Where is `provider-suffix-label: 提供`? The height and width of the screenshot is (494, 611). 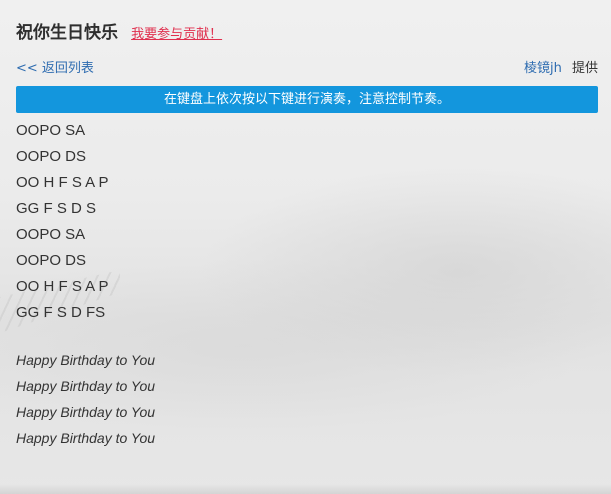
provider-suffix-label: 提供 is located at coordinates (584, 68).